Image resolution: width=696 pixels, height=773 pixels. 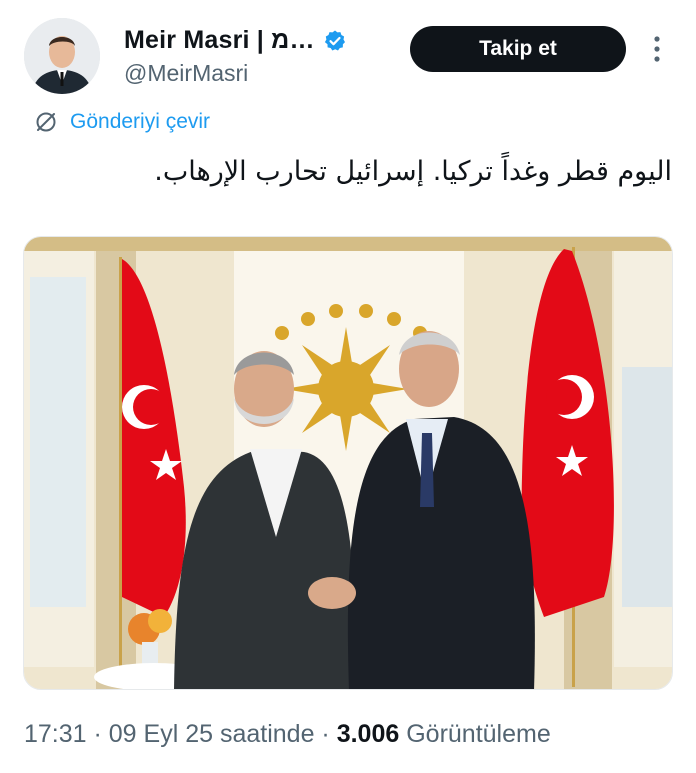 I want to click on tweet-header: Meir Masri | מ… @MeirMasri Takip et, so click(x=348, y=61).